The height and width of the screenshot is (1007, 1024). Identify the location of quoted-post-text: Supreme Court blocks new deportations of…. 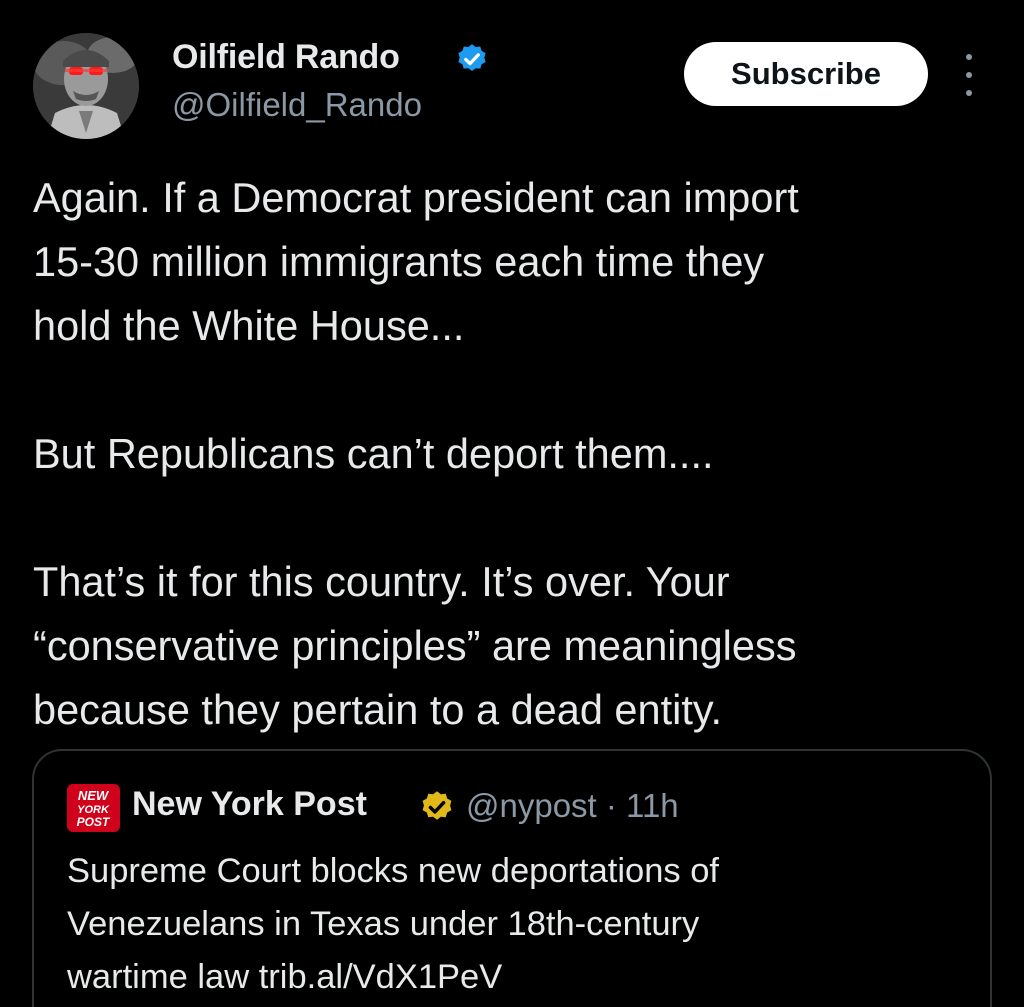
(517, 924).